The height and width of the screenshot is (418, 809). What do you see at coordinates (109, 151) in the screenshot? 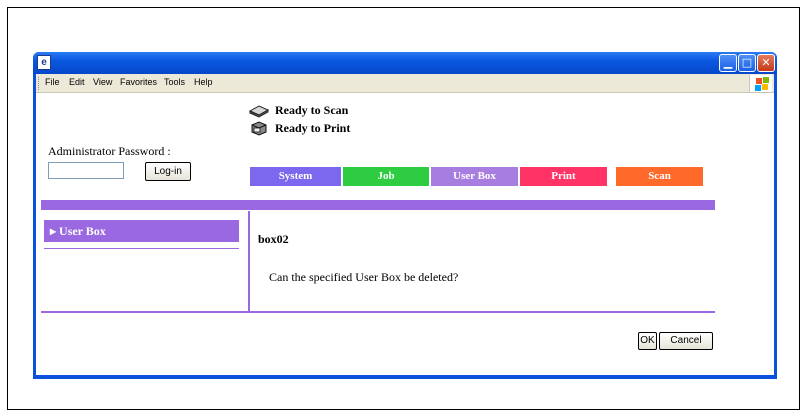
I see `admin-password-label: Administrator Password :` at bounding box center [109, 151].